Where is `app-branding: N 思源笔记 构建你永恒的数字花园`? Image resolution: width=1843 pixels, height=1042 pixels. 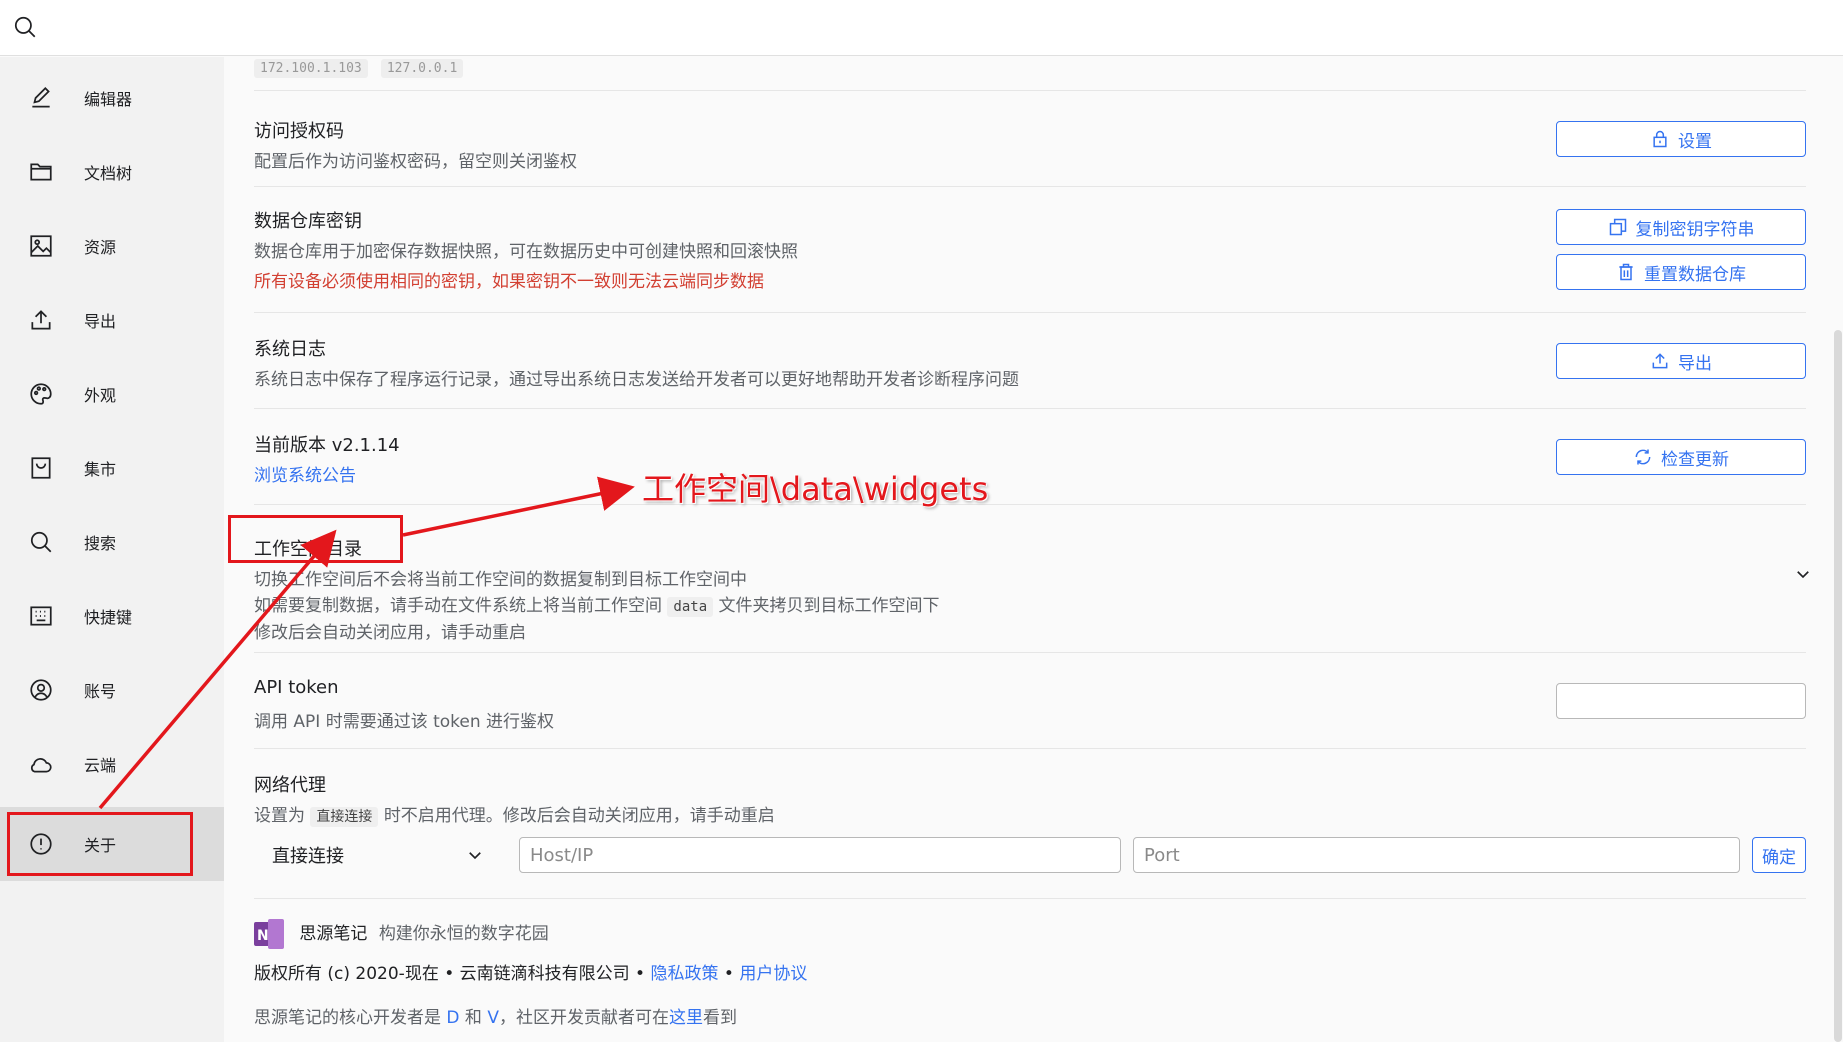
app-branding: N 思源笔记 构建你永恒的数字花园 is located at coordinates (401, 934).